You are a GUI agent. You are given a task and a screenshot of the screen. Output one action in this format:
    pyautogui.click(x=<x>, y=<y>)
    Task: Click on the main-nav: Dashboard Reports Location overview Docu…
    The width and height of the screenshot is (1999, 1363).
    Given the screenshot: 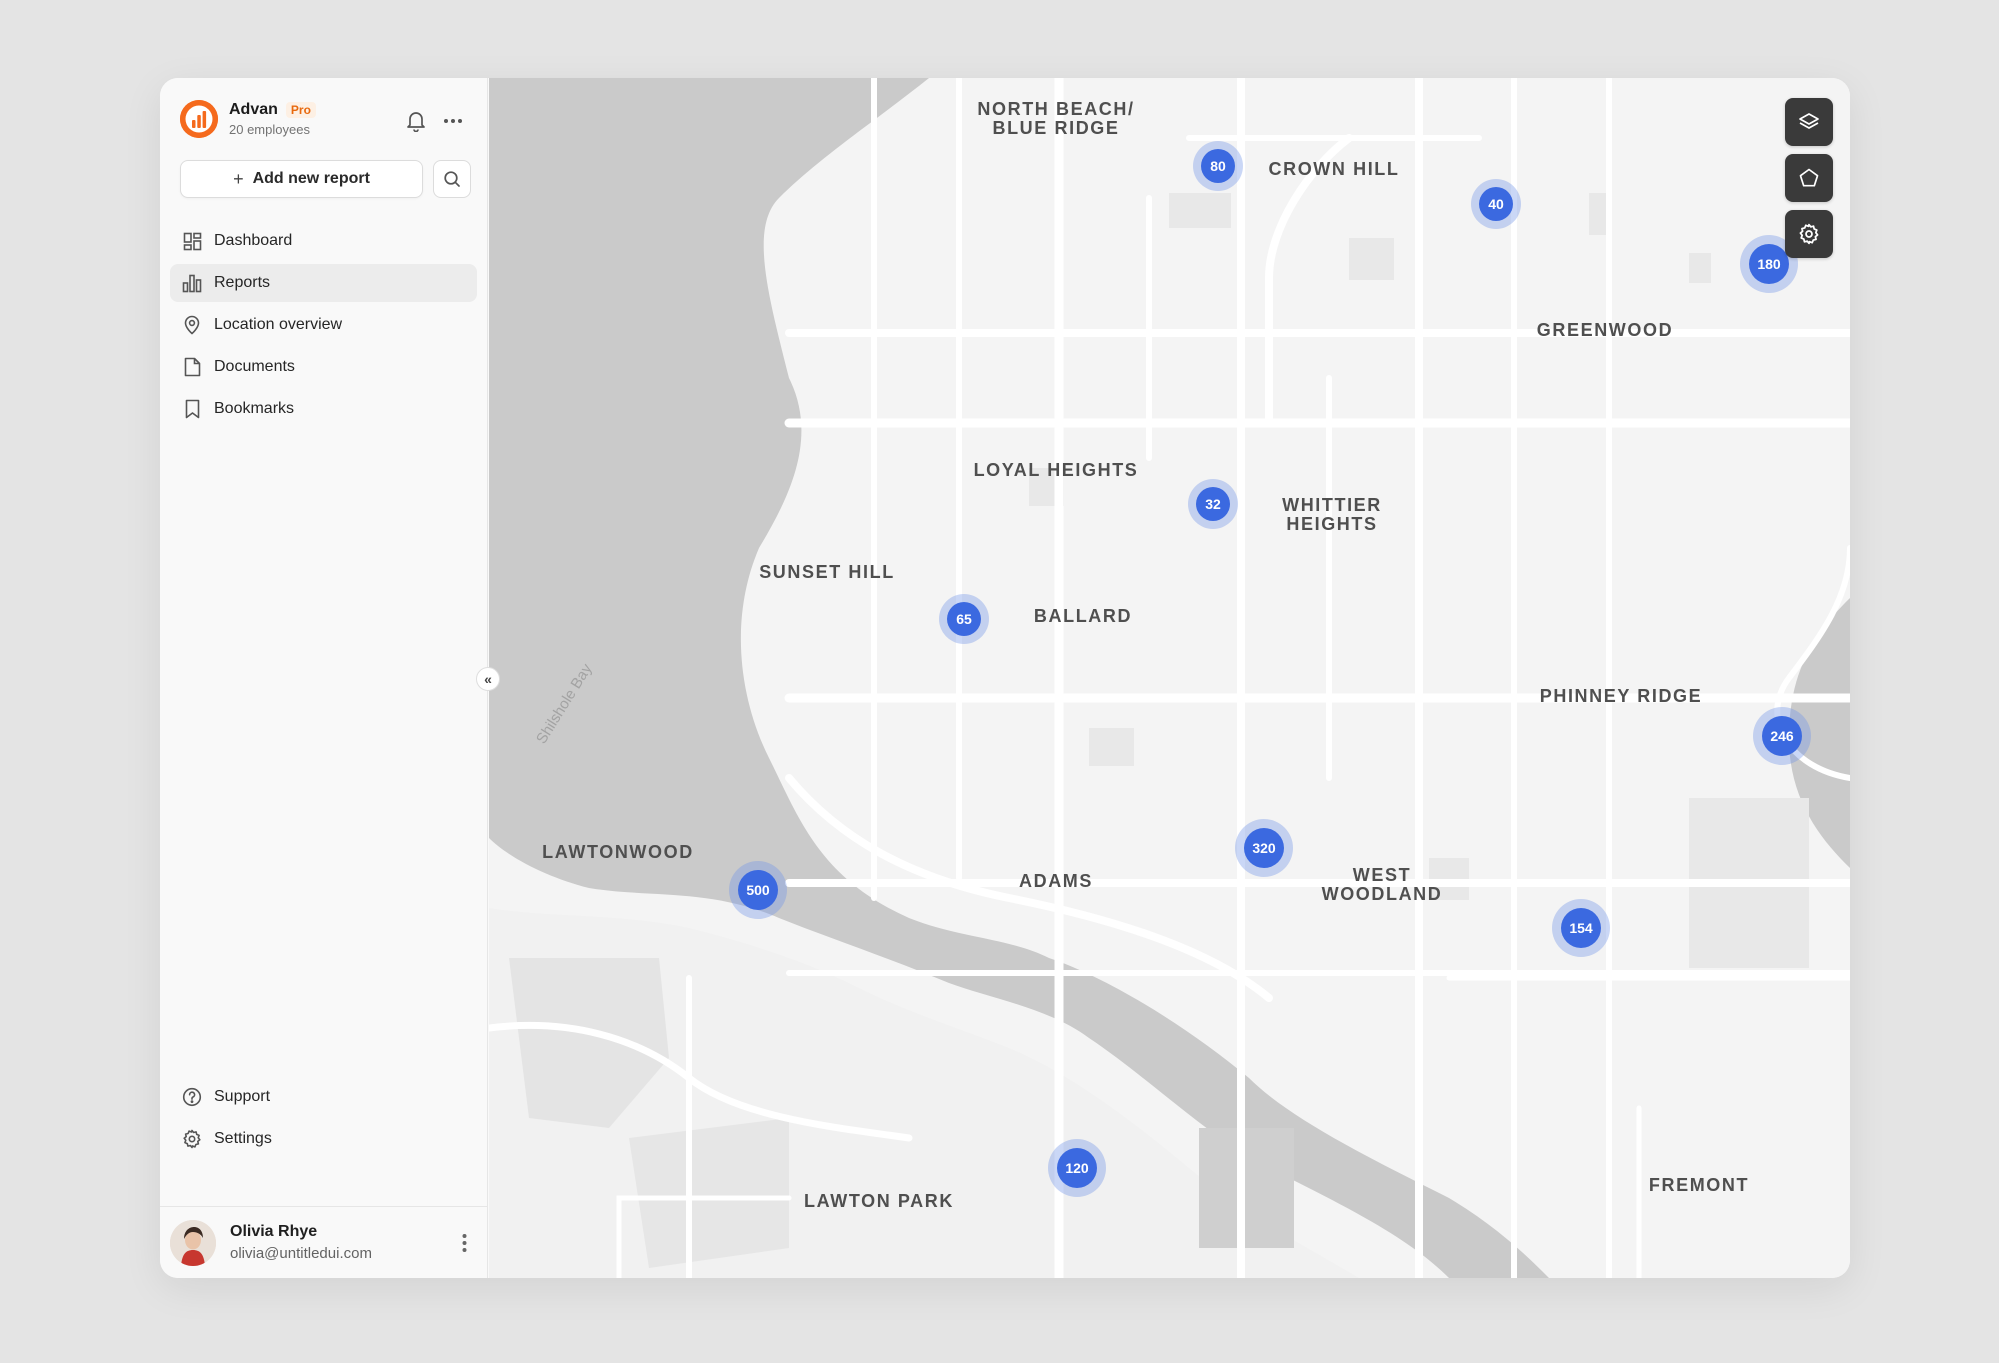 What is the action you would take?
    pyautogui.click(x=323, y=327)
    